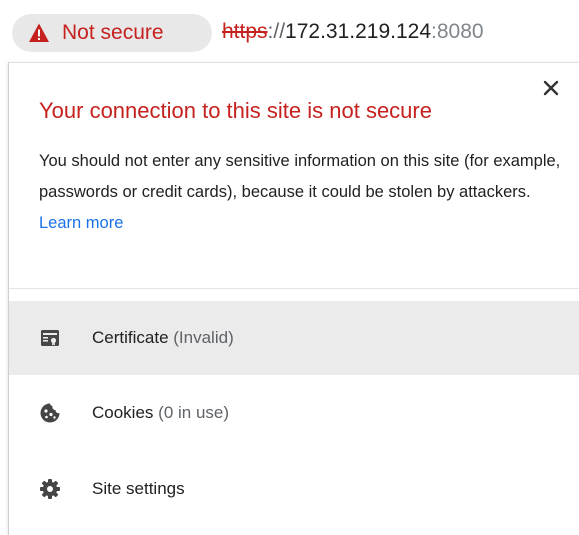  Describe the element at coordinates (138, 488) in the screenshot. I see `site-settings-label: Site settings` at that location.